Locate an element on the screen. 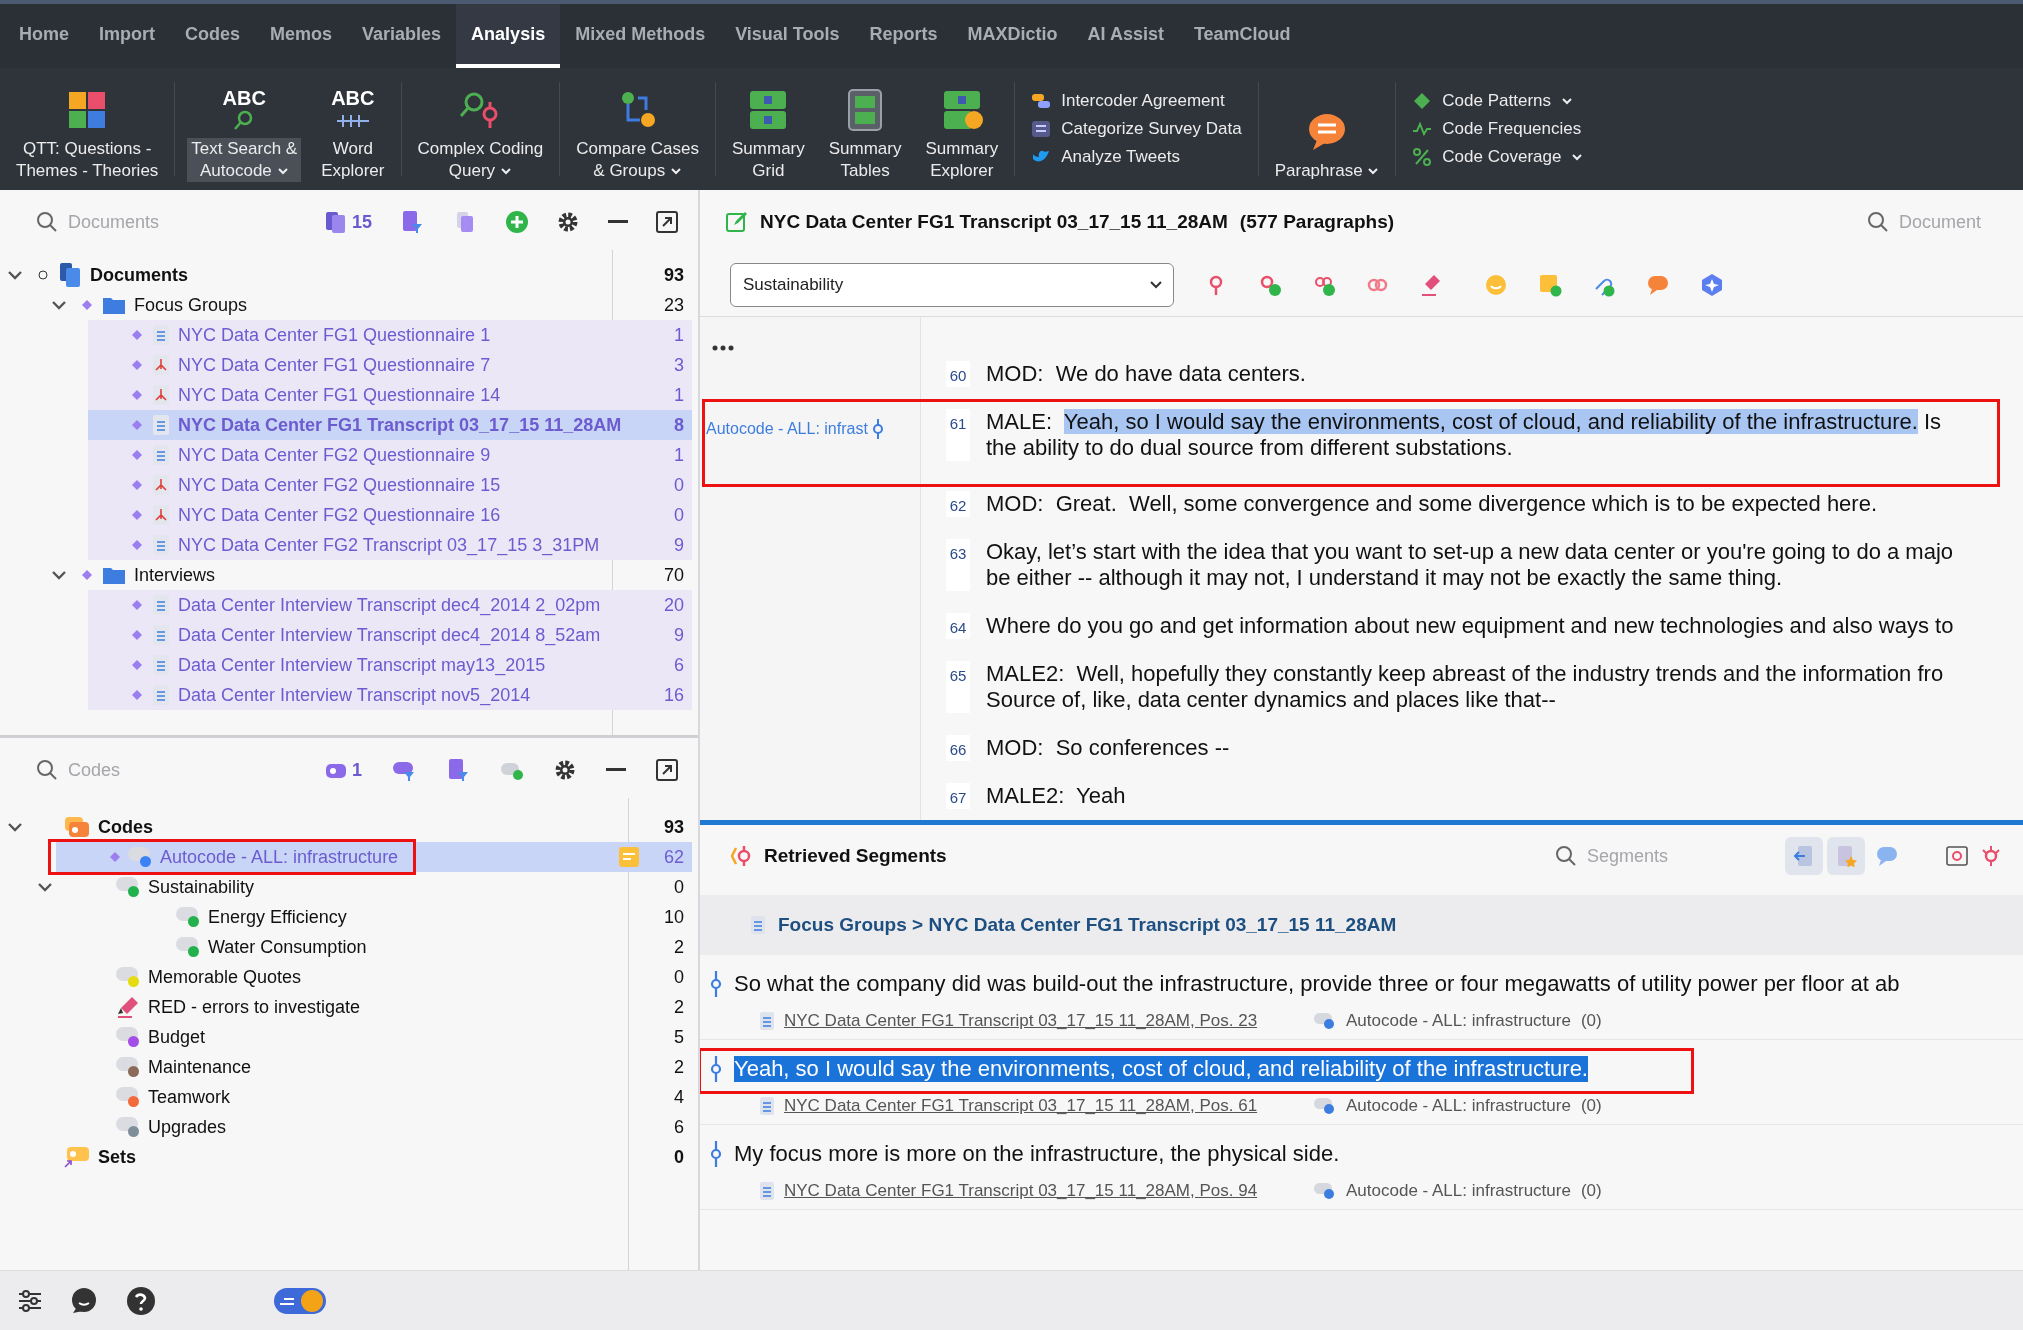  document-row: NYC Data Center FG1 Questionnaire 1 1 is located at coordinates (390, 335).